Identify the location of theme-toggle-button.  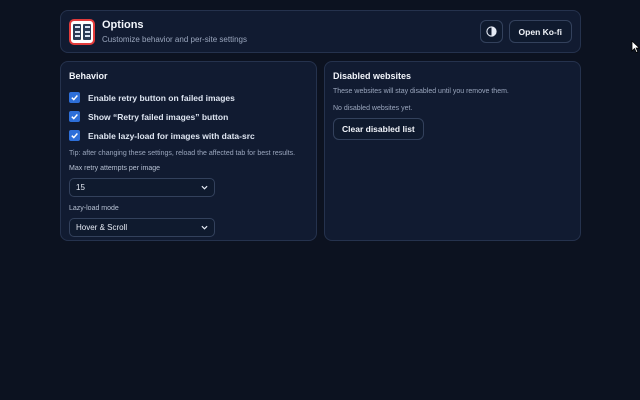
(491, 31).